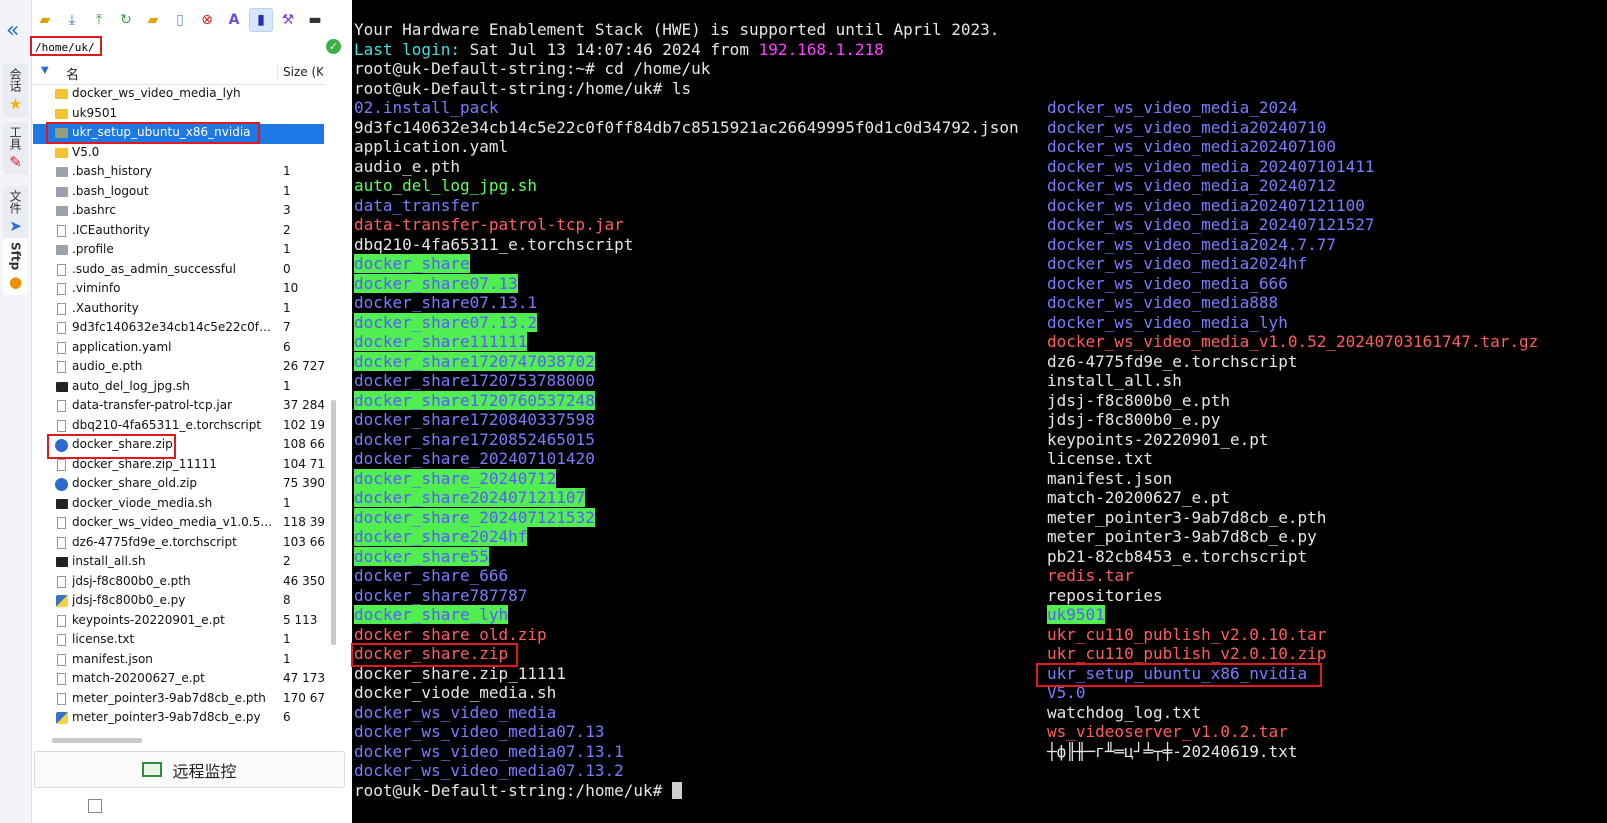  Describe the element at coordinates (153, 20) in the screenshot. I see `new-folder-icon: ▰` at that location.